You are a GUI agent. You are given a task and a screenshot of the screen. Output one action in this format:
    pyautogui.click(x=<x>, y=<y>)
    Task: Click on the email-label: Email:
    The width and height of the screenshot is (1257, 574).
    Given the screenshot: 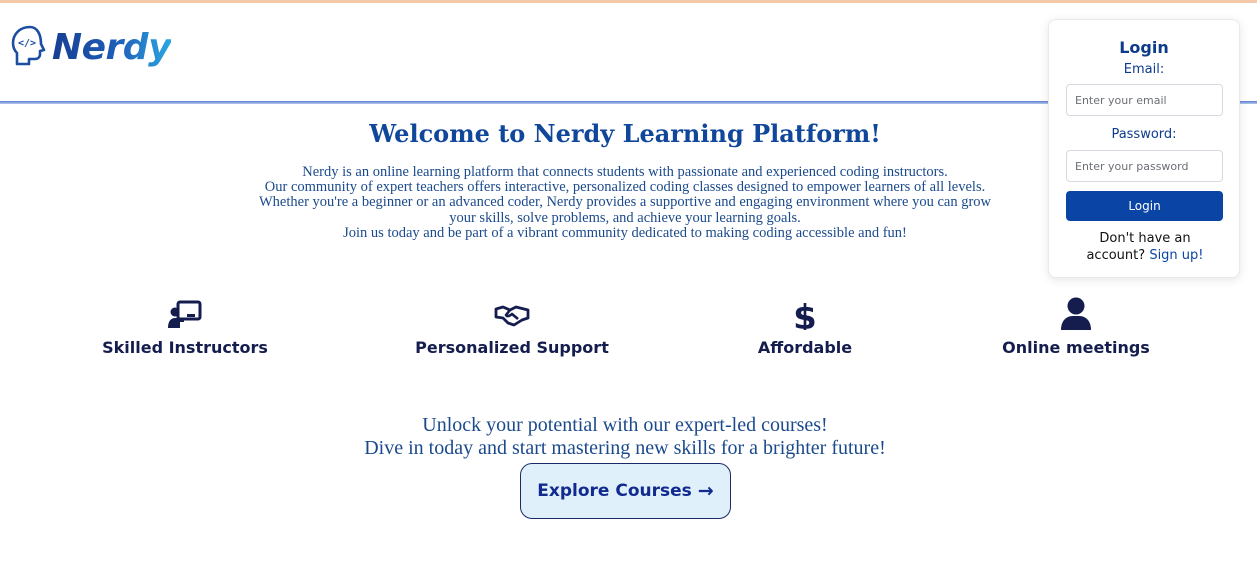 What is the action you would take?
    pyautogui.click(x=1144, y=69)
    